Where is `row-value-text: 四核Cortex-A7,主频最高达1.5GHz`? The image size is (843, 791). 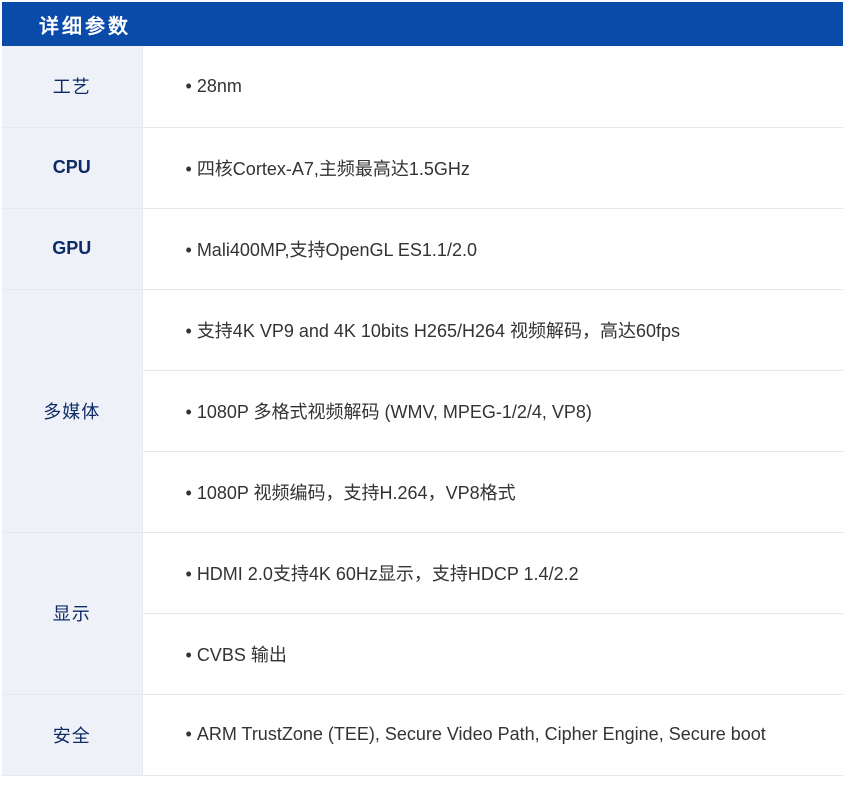 row-value-text: 四核Cortex-A7,主频最高达1.5GHz is located at coordinates (333, 168).